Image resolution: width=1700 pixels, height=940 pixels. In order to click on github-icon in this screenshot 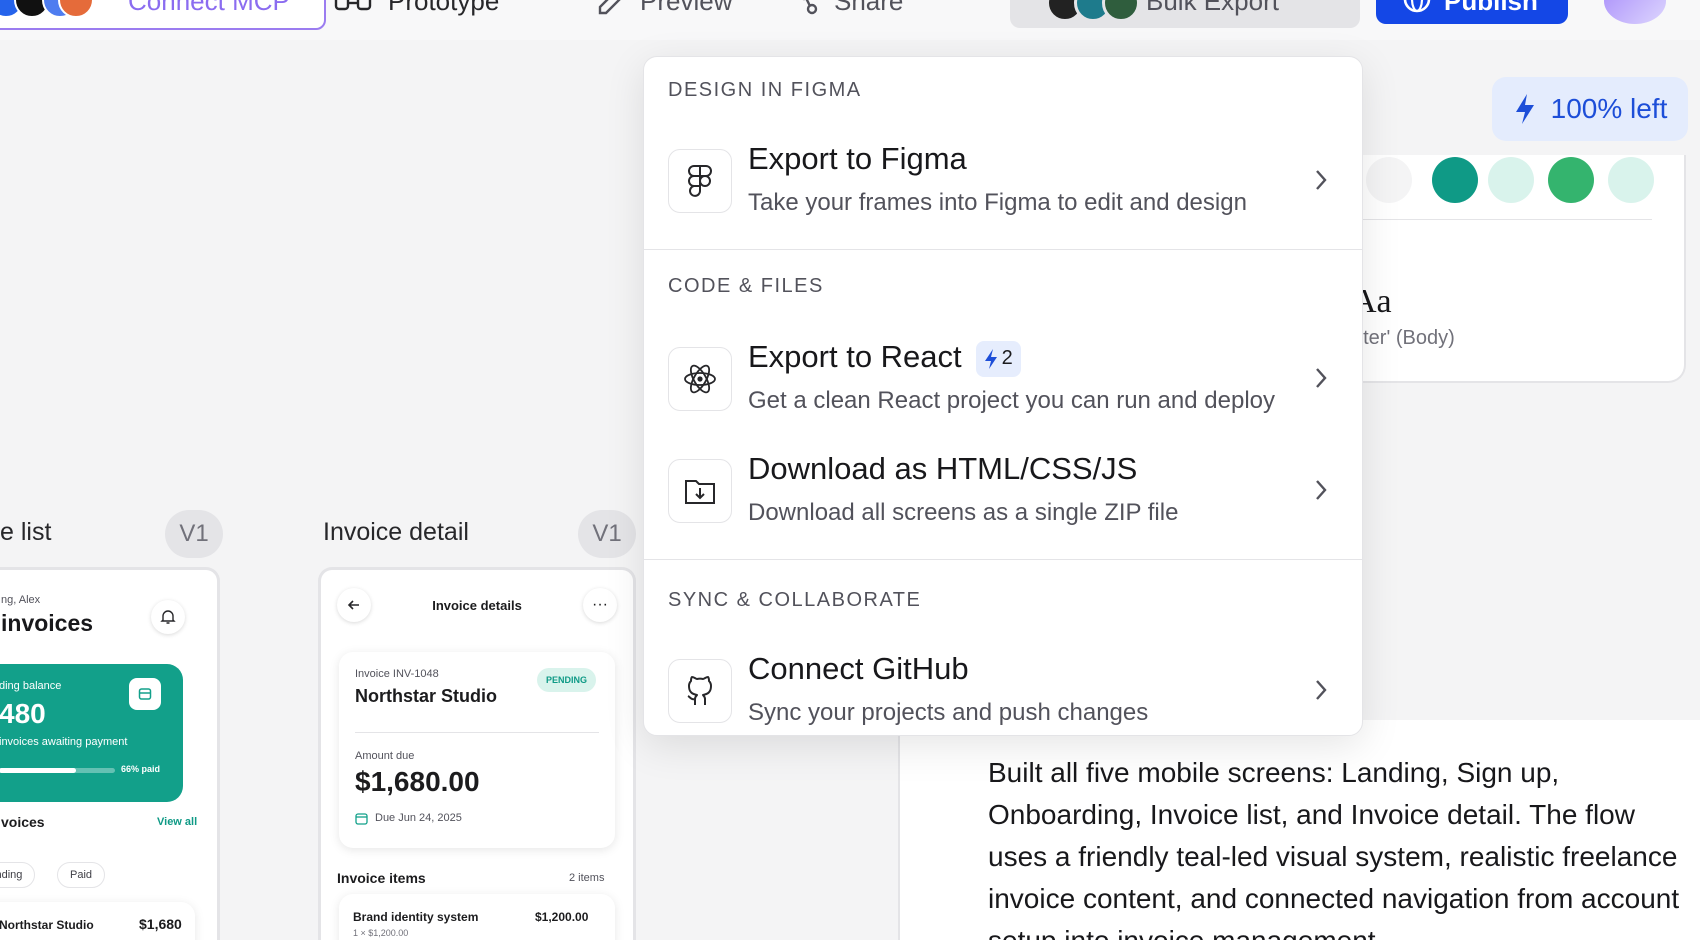, I will do `click(699, 690)`.